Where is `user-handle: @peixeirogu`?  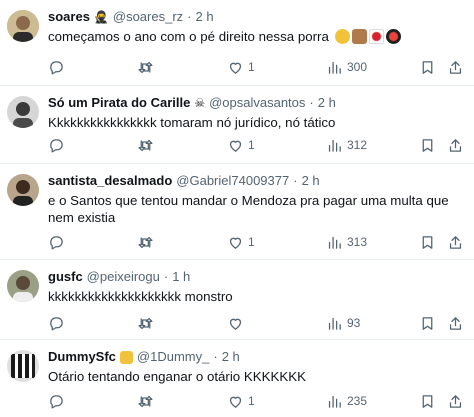 user-handle: @peixeirogu is located at coordinates (123, 277).